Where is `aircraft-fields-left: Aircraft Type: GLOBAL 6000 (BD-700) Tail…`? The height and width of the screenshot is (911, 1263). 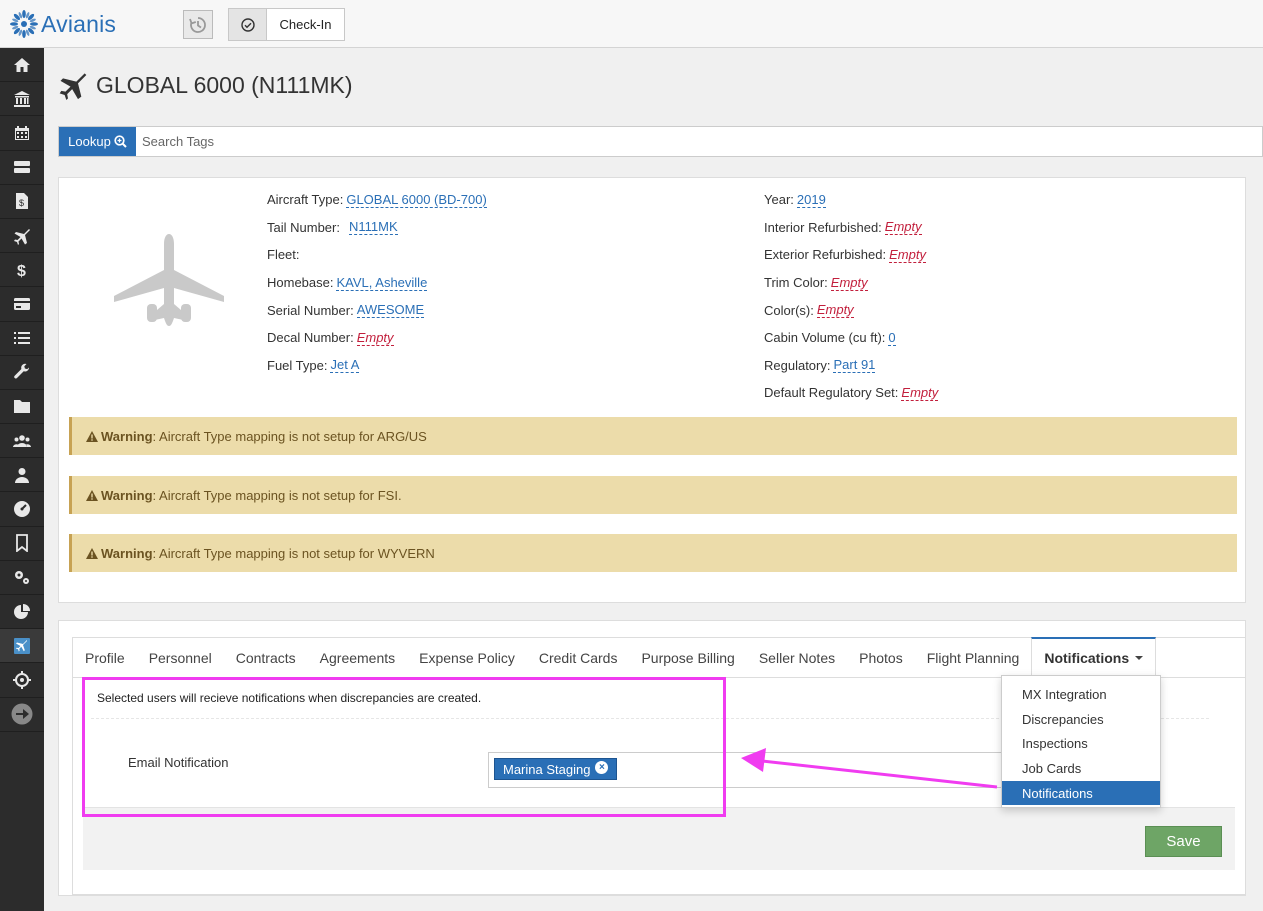 aircraft-fields-left: Aircraft Type: GLOBAL 6000 (BD-700) Tail… is located at coordinates (377, 282).